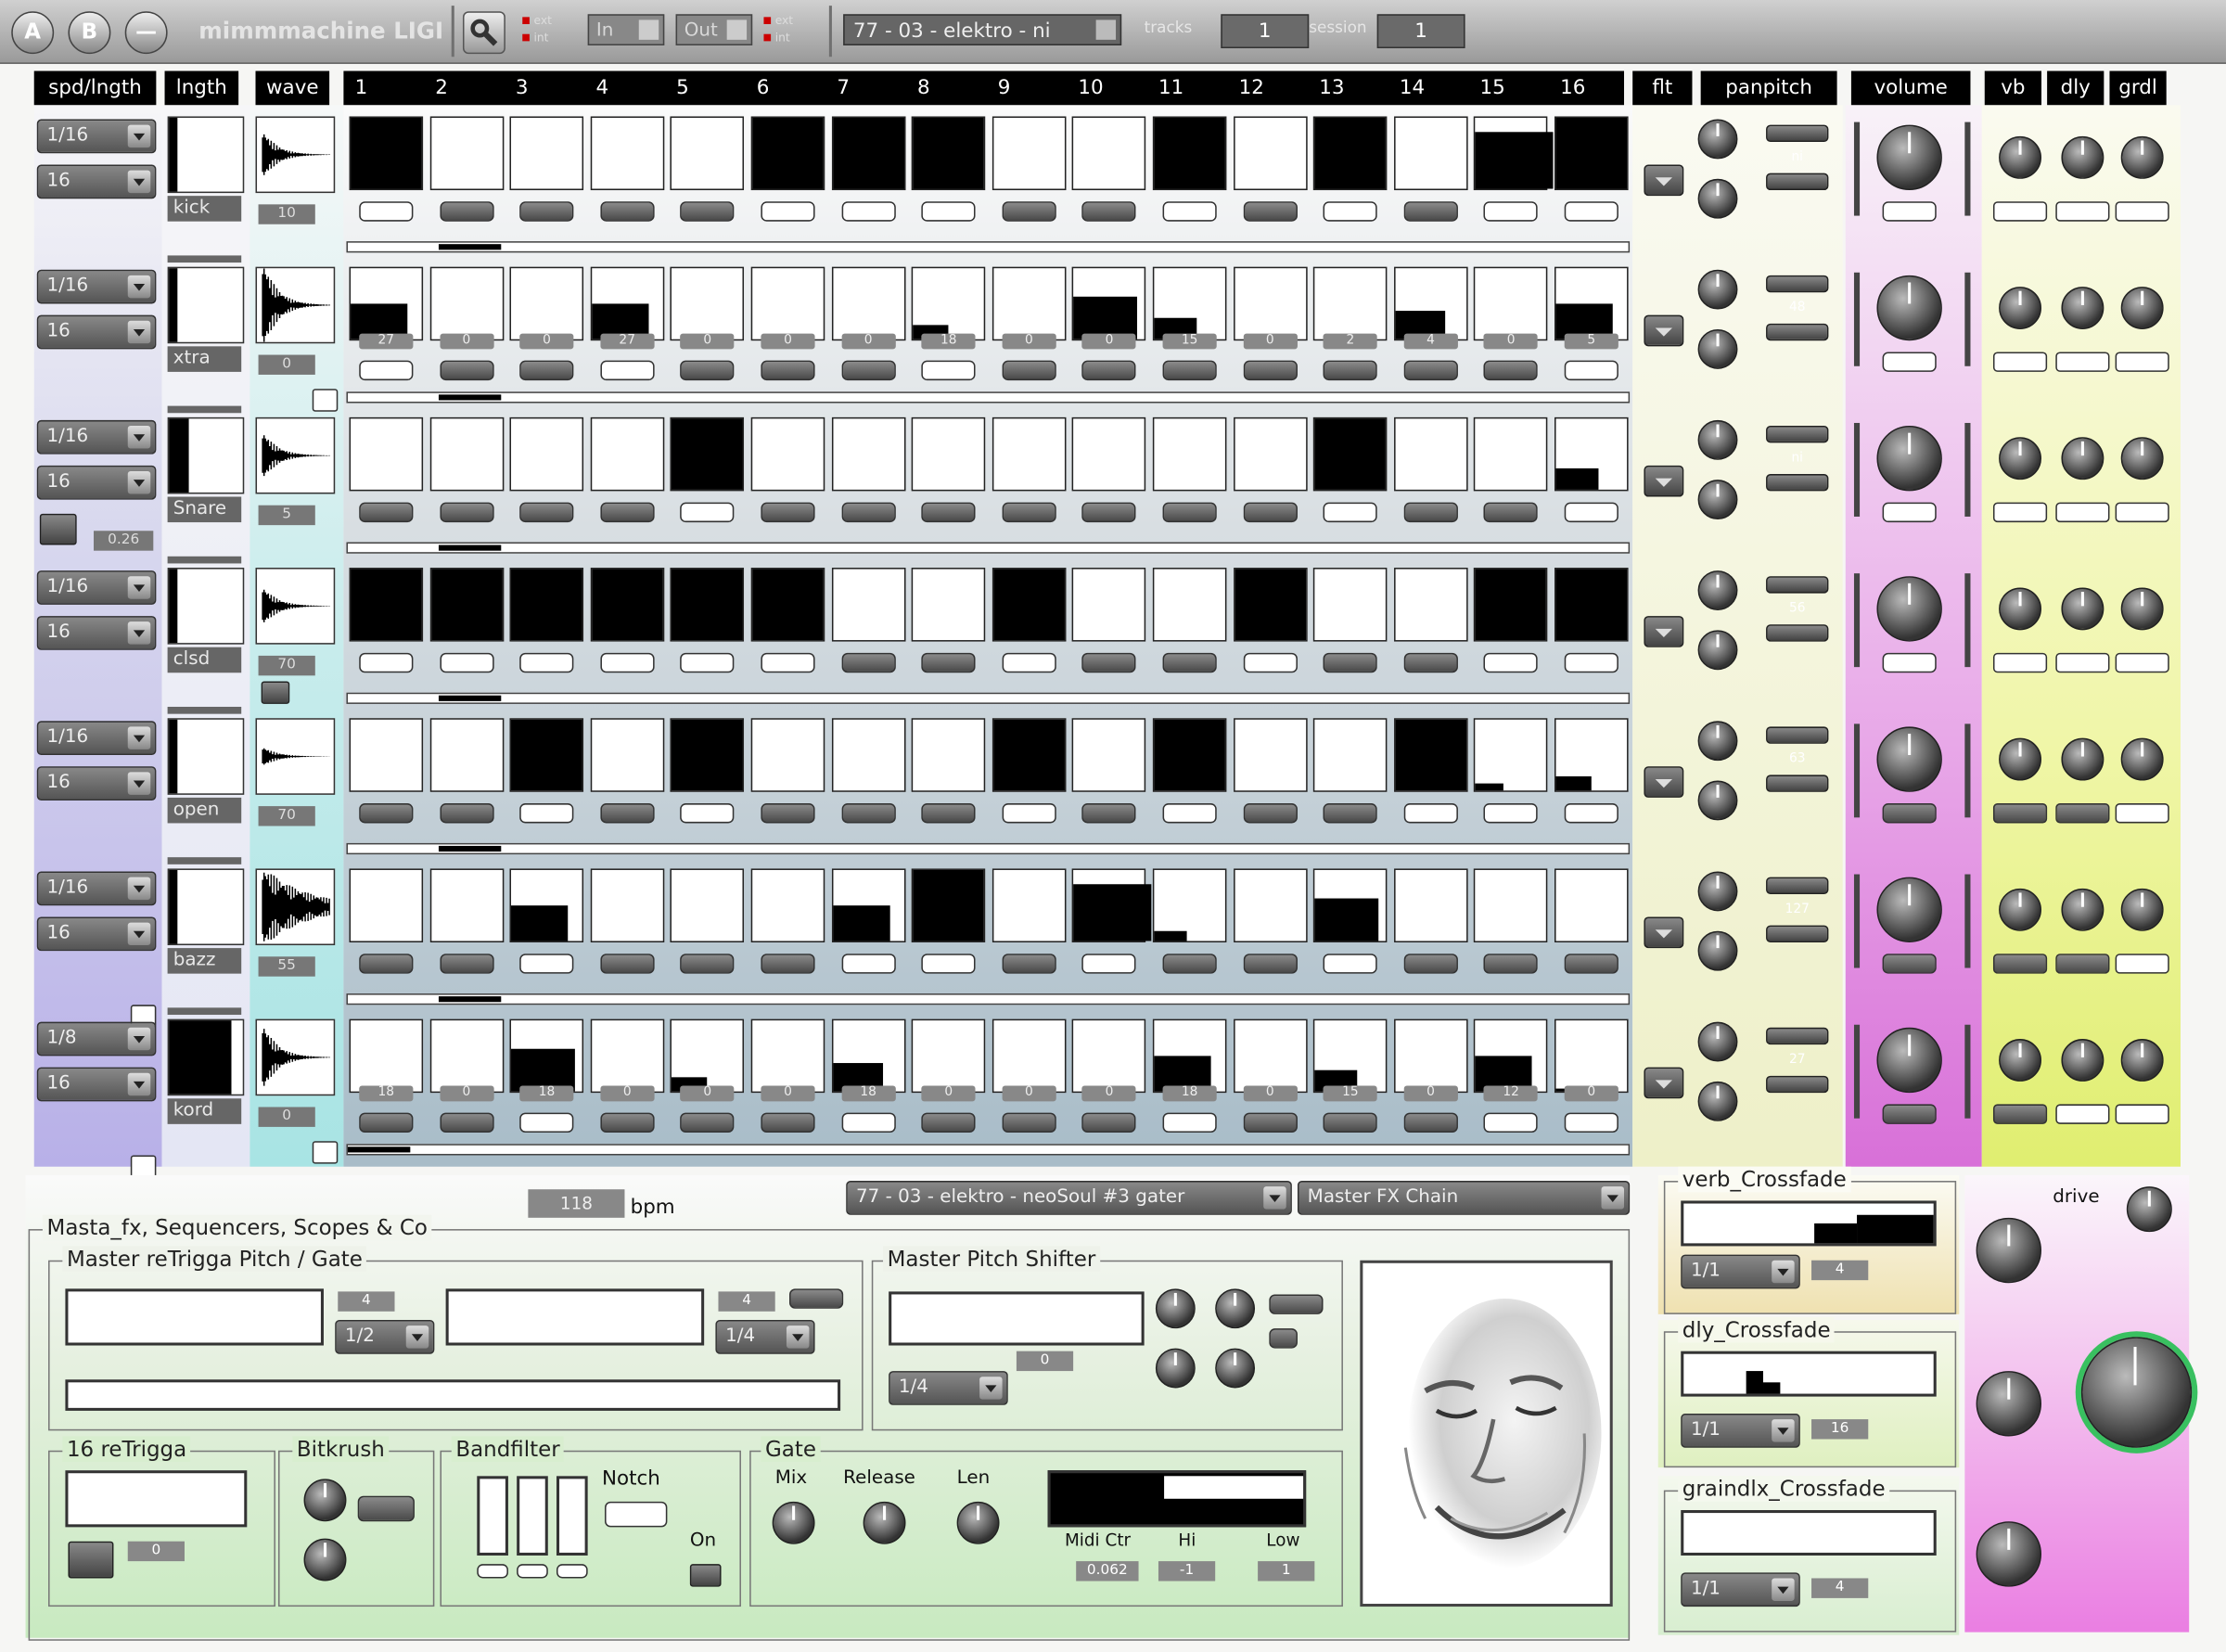  What do you see at coordinates (2009, 1404) in the screenshot?
I see `xfade-knob-dly` at bounding box center [2009, 1404].